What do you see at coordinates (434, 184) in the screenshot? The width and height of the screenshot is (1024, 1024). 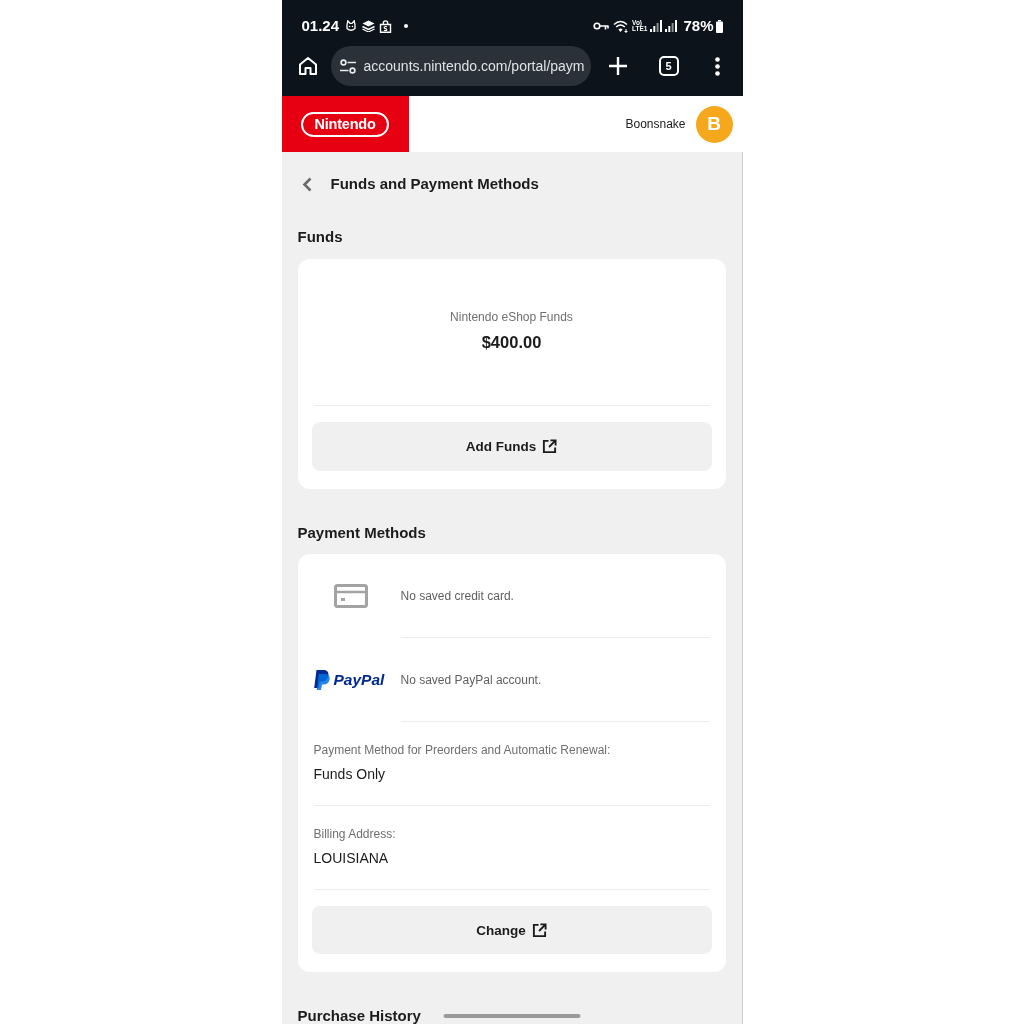 I see `page-title: Funds and Payment Methods` at bounding box center [434, 184].